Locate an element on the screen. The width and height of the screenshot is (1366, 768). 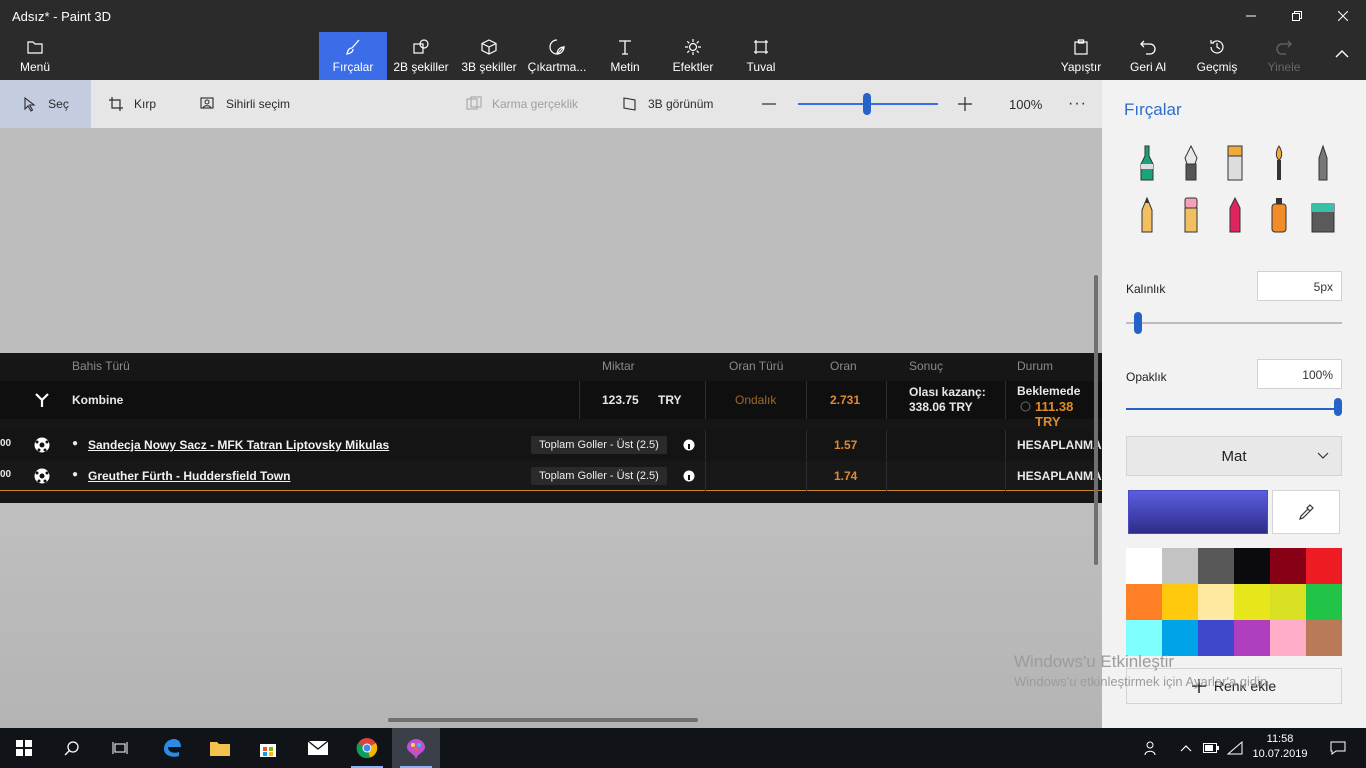
eyedropper-button is located at coordinates (1306, 512).